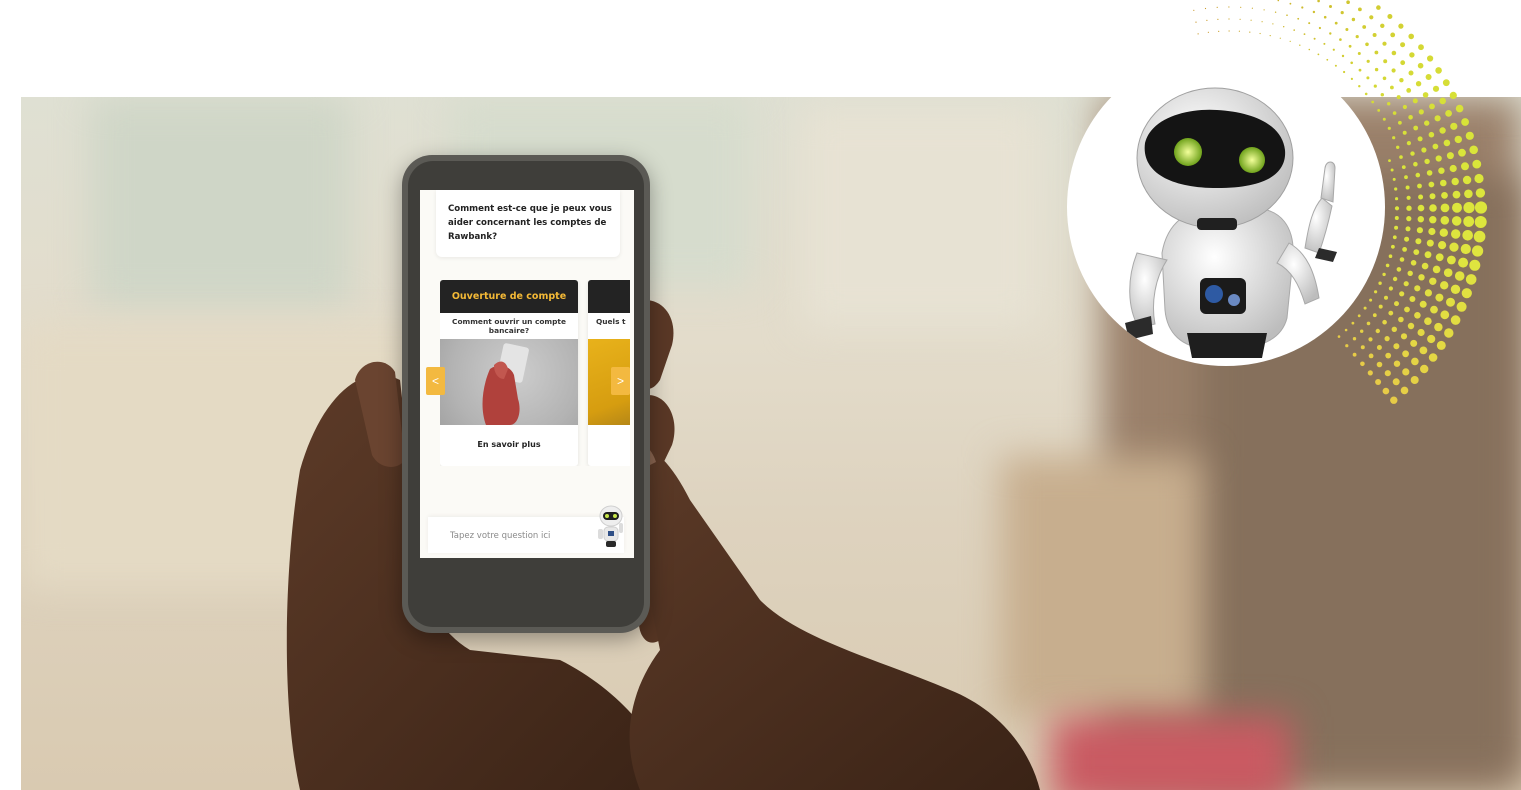  I want to click on robot-mascot-icon, so click(1231, 222).